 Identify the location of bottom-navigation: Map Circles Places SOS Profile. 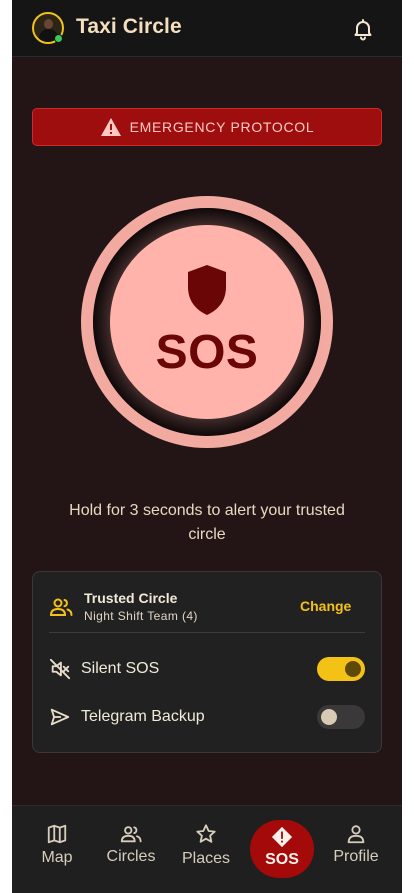
(207, 849).